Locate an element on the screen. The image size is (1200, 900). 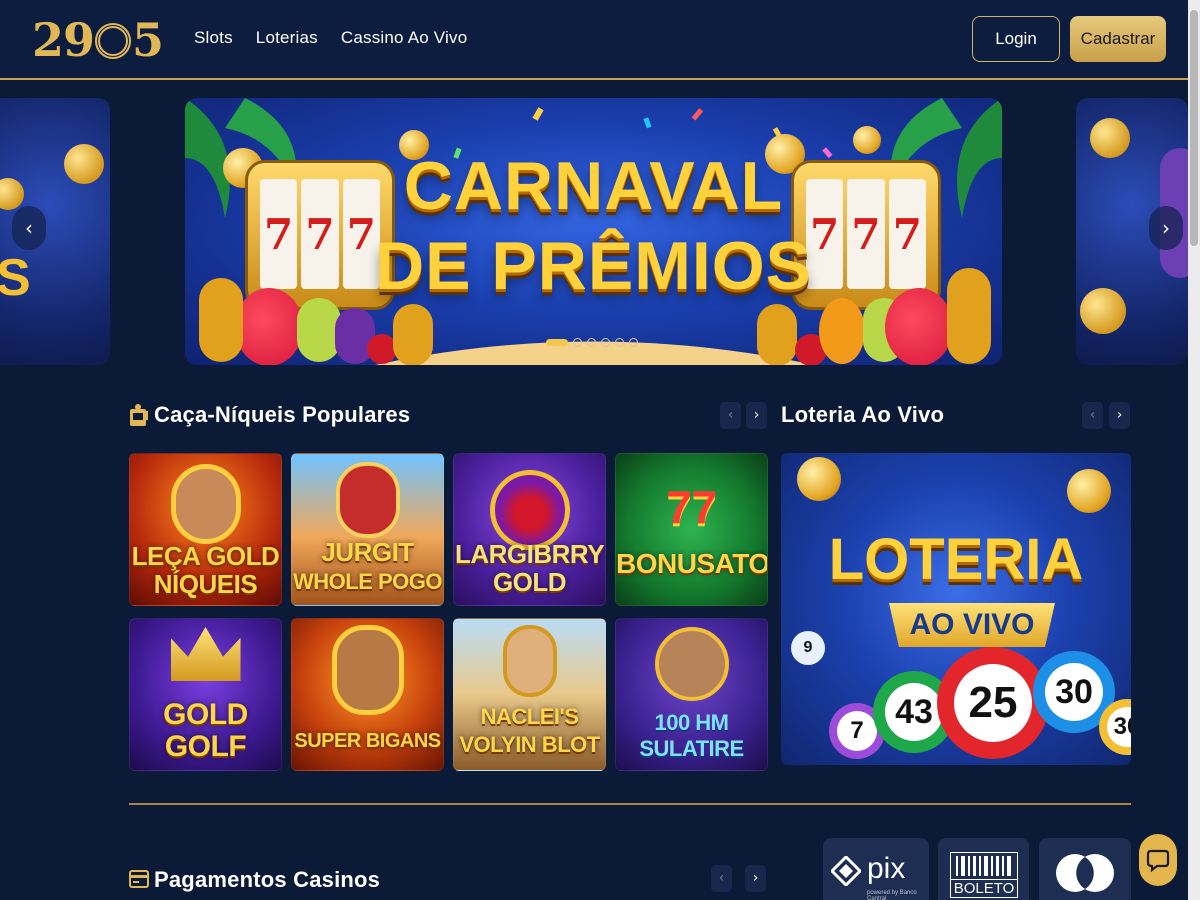
hero-side-text: S is located at coordinates (15, 278).